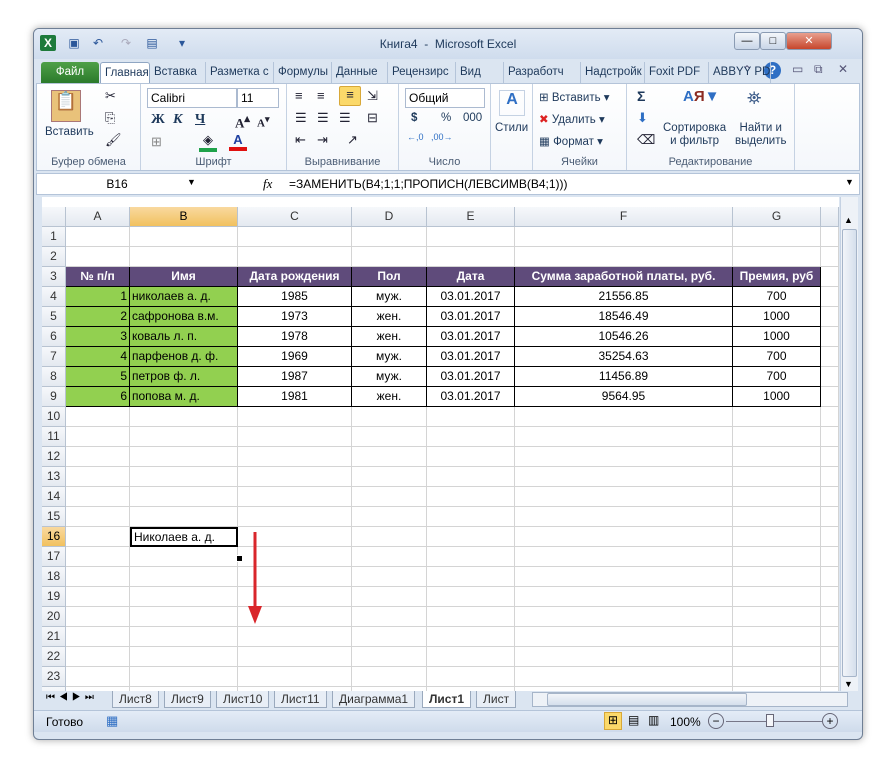  Describe the element at coordinates (641, 96) in the screenshot. I see `autosum-button: Σ` at that location.